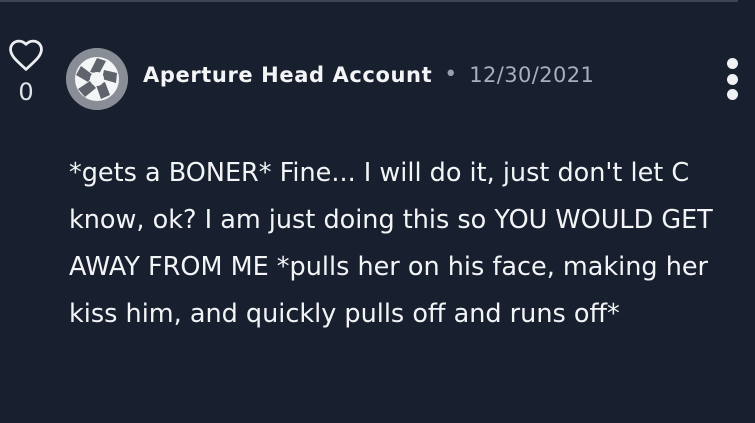 The height and width of the screenshot is (423, 755). I want to click on like-control: 0, so click(26, 71).